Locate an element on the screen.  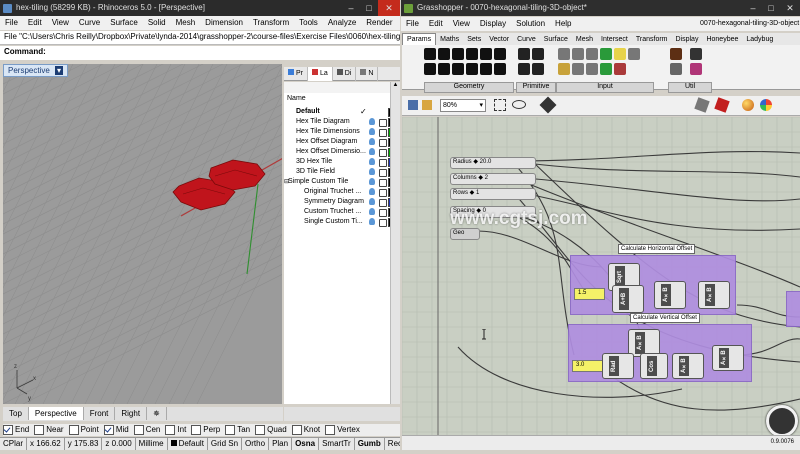
rows-slider: Rows ◆ 1 is located at coordinates (493, 194).